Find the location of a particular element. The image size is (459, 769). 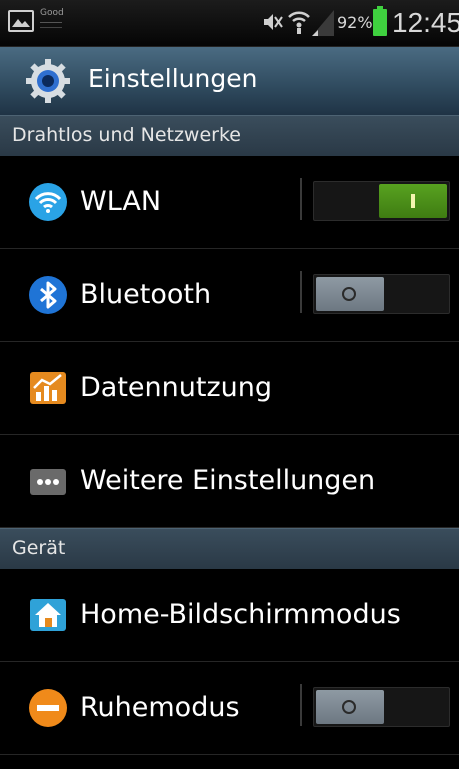

battery-percent: 92% is located at coordinates (355, 22).